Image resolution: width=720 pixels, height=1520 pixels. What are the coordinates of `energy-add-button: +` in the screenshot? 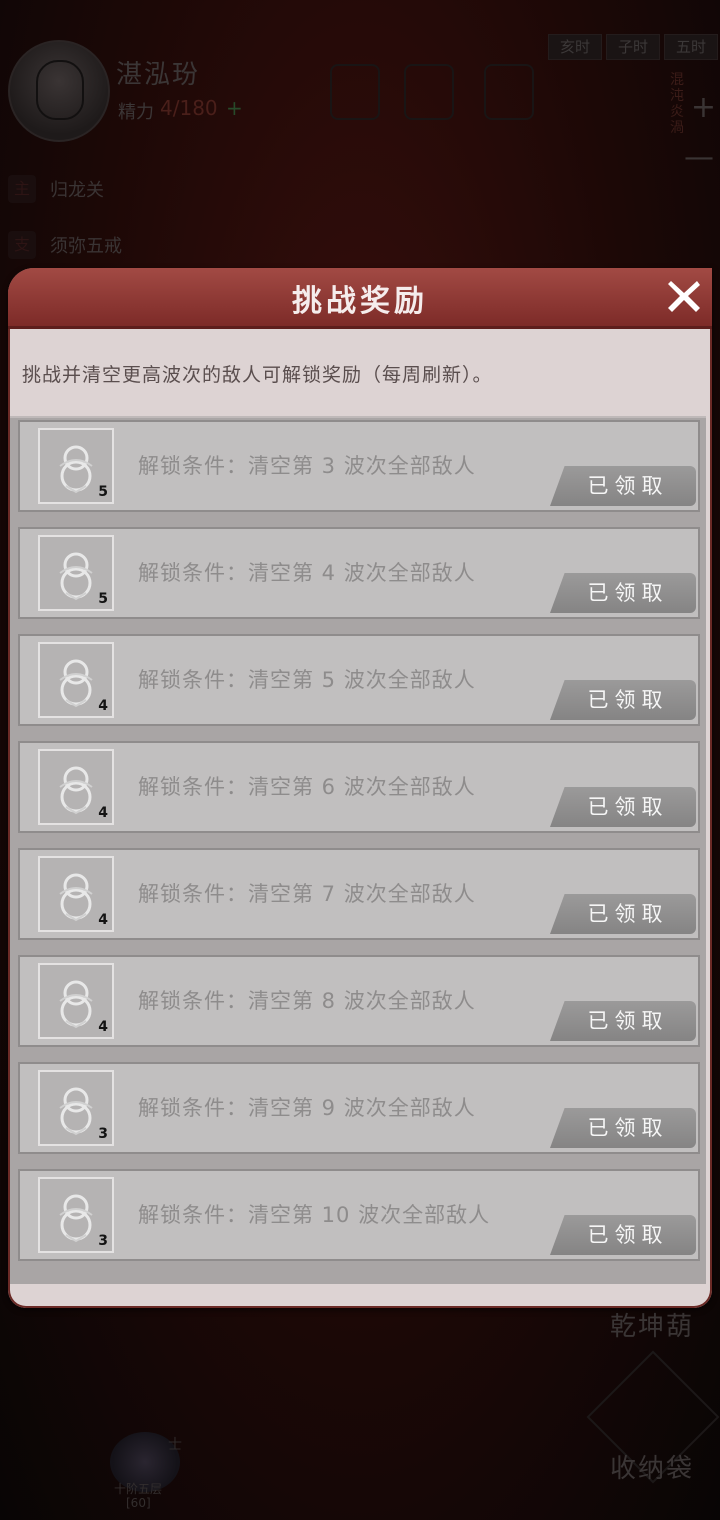 It's located at (234, 108).